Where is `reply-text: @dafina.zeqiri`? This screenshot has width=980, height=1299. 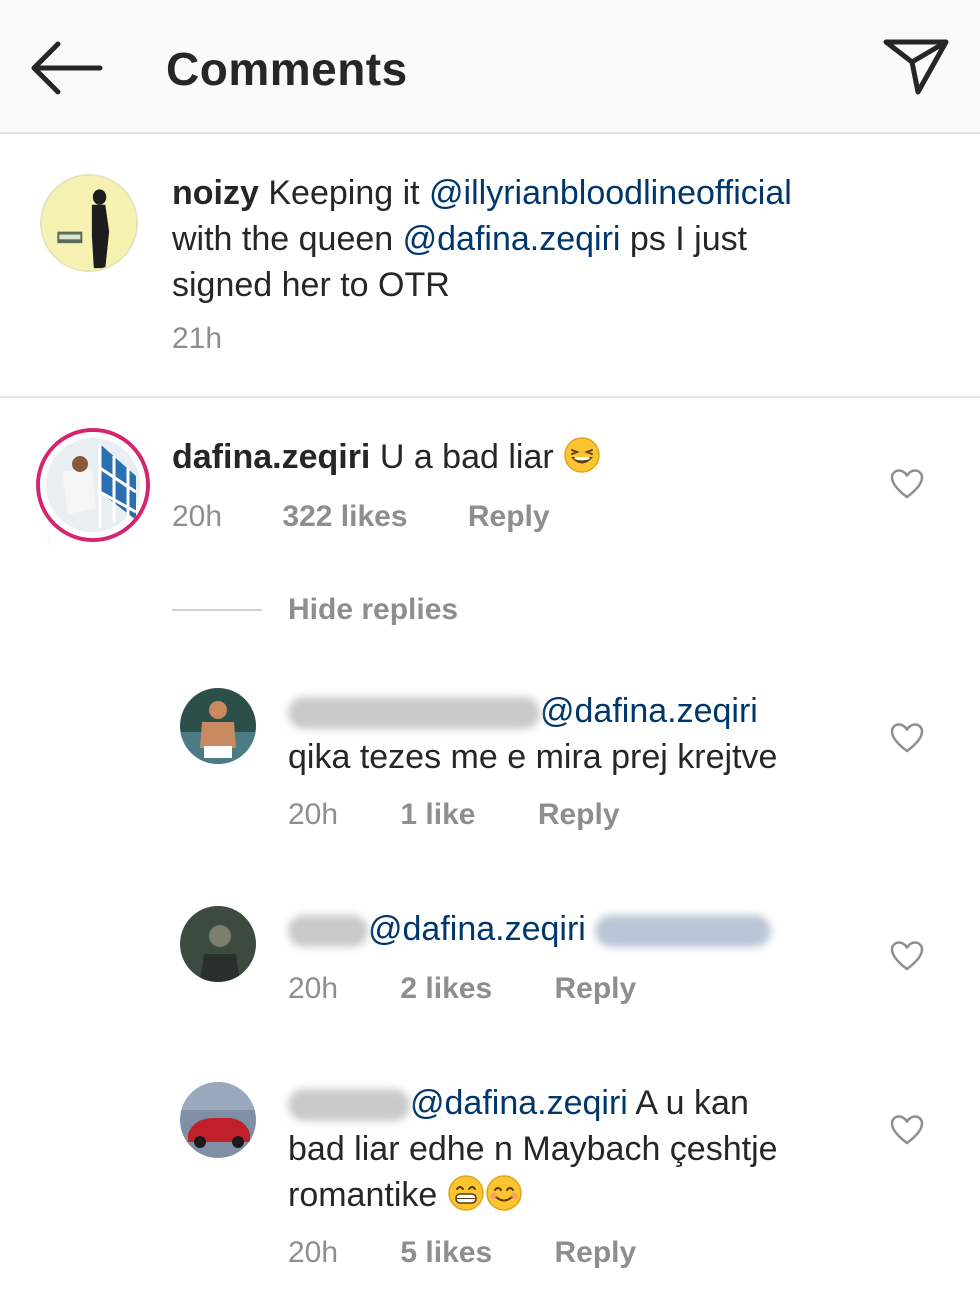 reply-text: @dafina.zeqiri is located at coordinates (578, 929).